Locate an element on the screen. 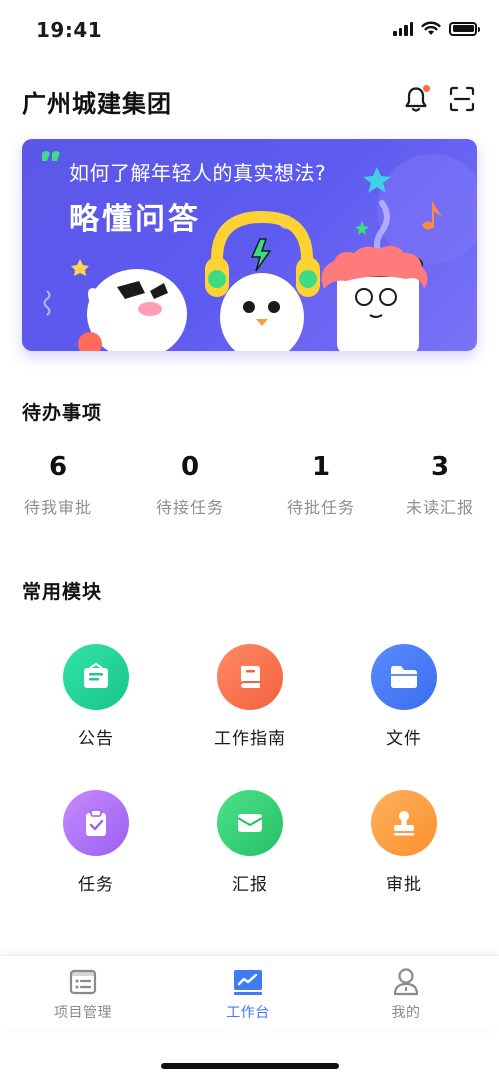  tab-label: 工作台 is located at coordinates (248, 1013).